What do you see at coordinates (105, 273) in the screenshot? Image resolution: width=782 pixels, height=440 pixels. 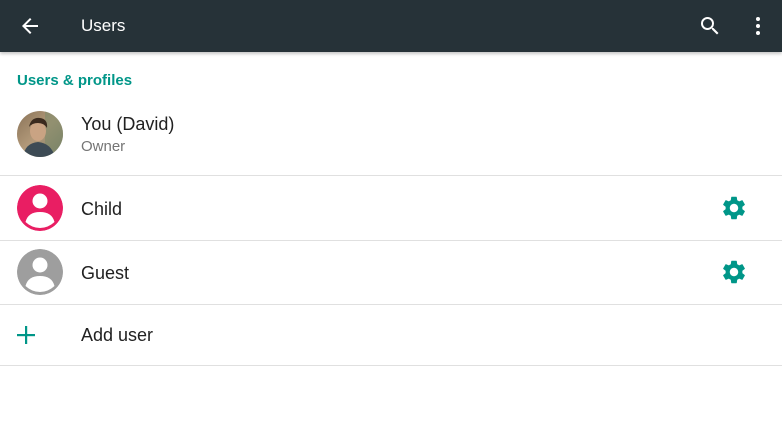 I see `user-name: Guest` at bounding box center [105, 273].